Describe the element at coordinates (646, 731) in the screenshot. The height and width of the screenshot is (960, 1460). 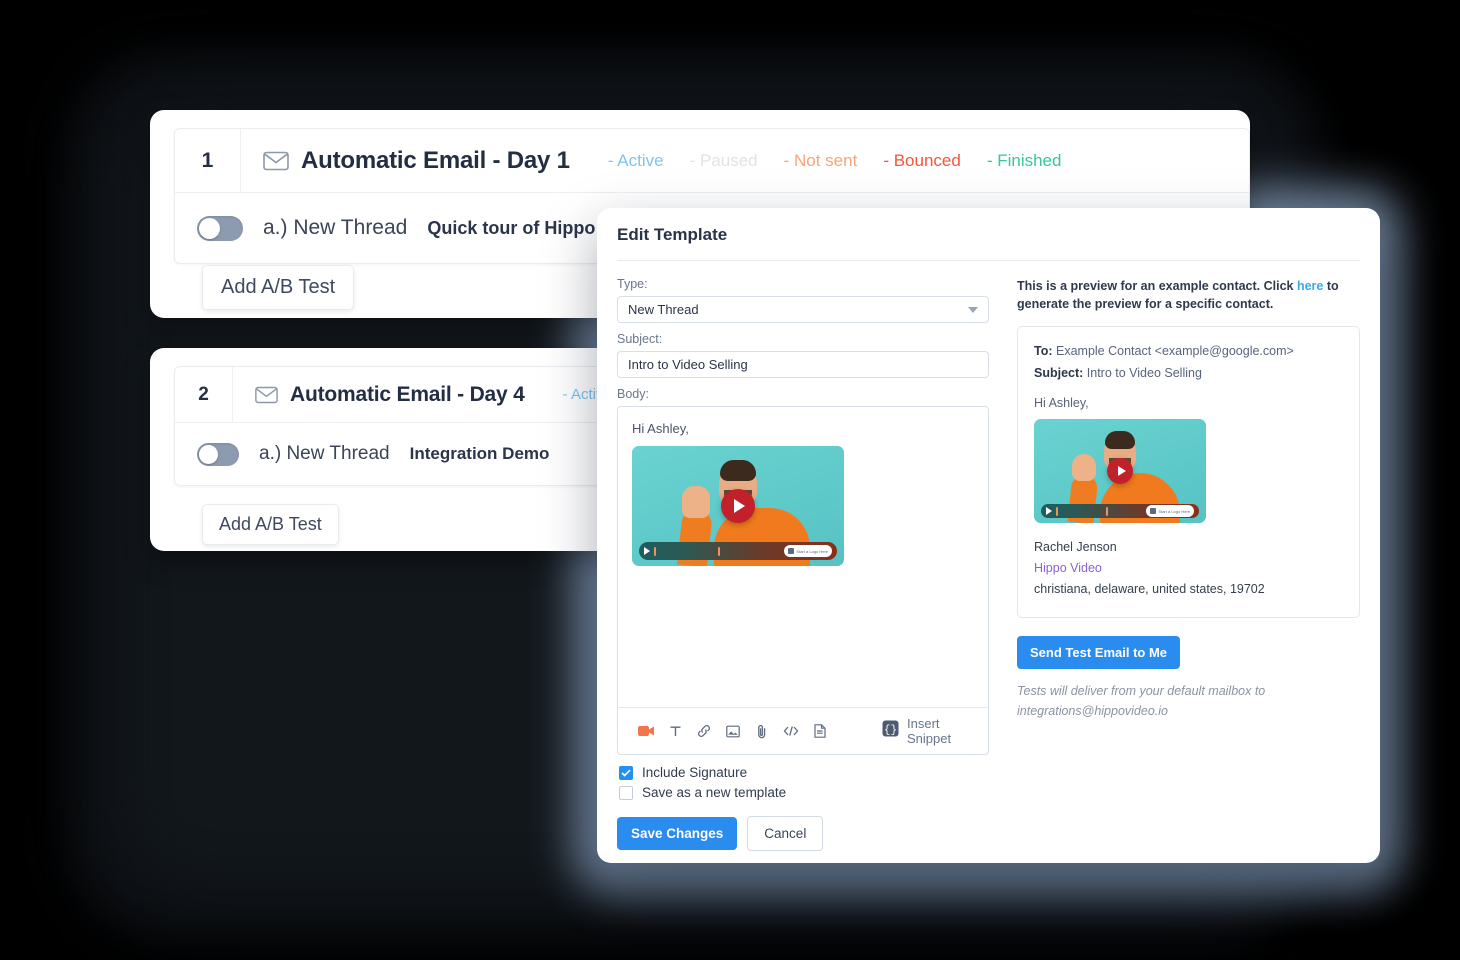
I see `video-camera-icon` at that location.